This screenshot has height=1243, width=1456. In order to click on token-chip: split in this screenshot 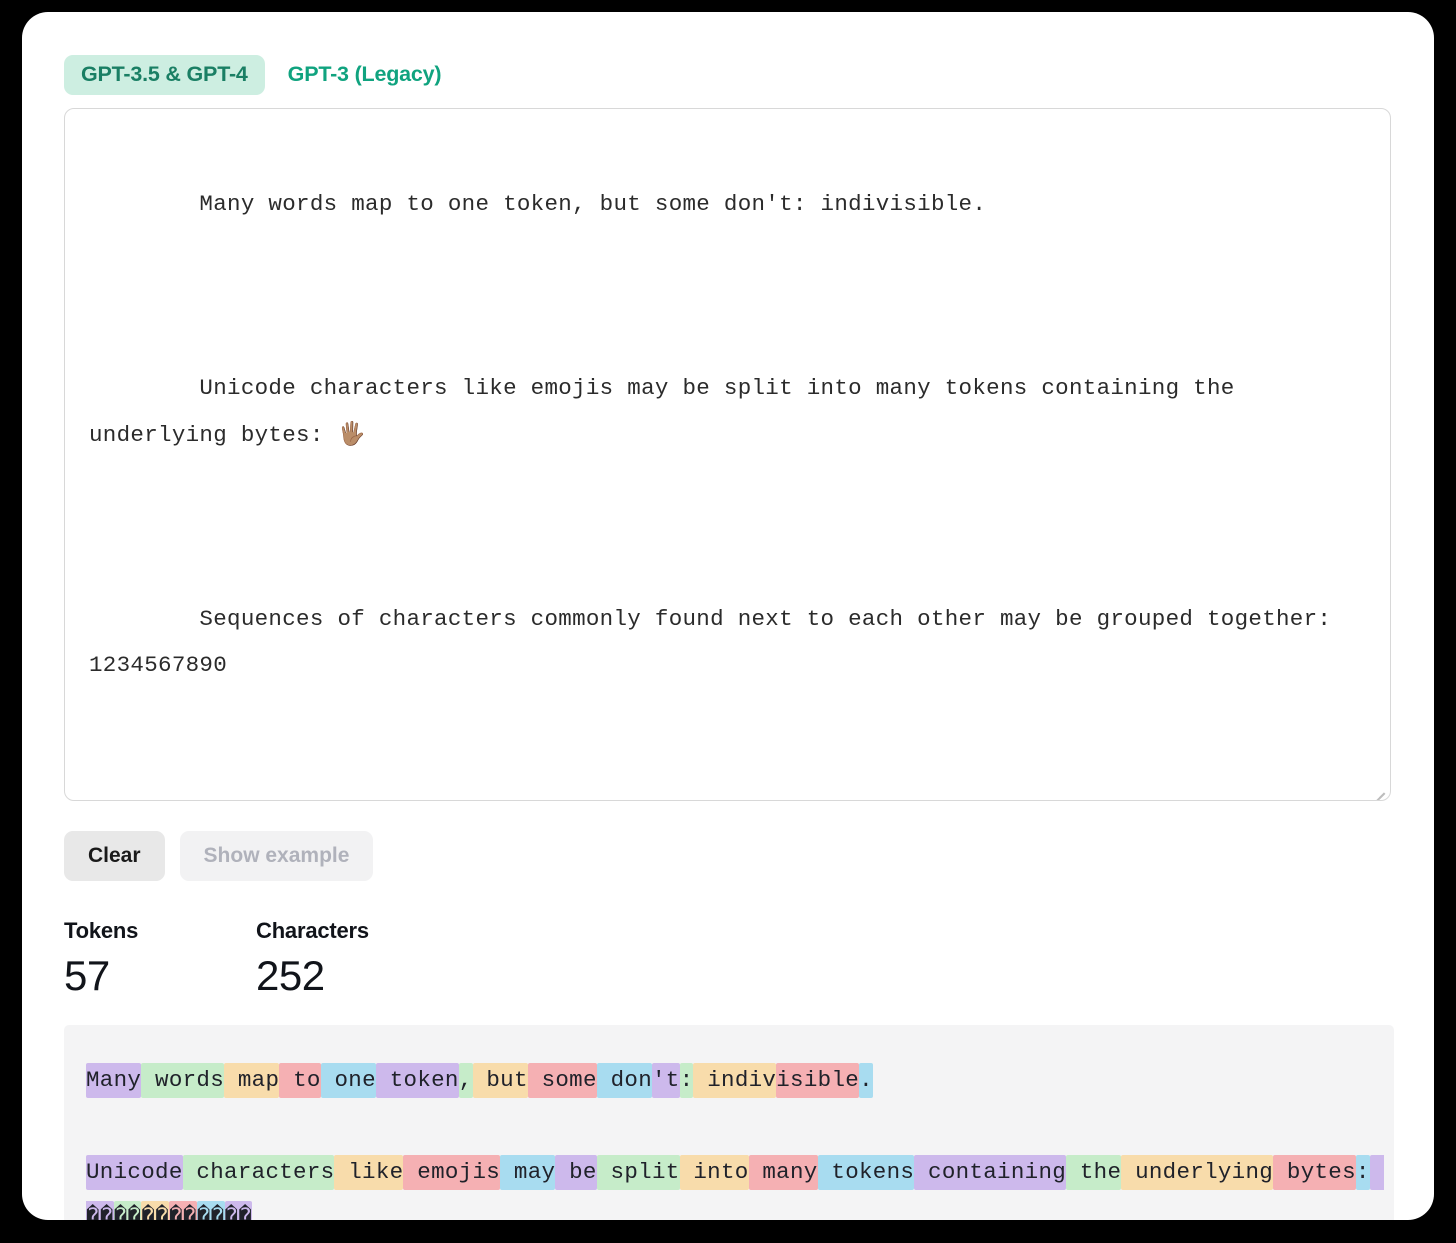, I will do `click(638, 1173)`.